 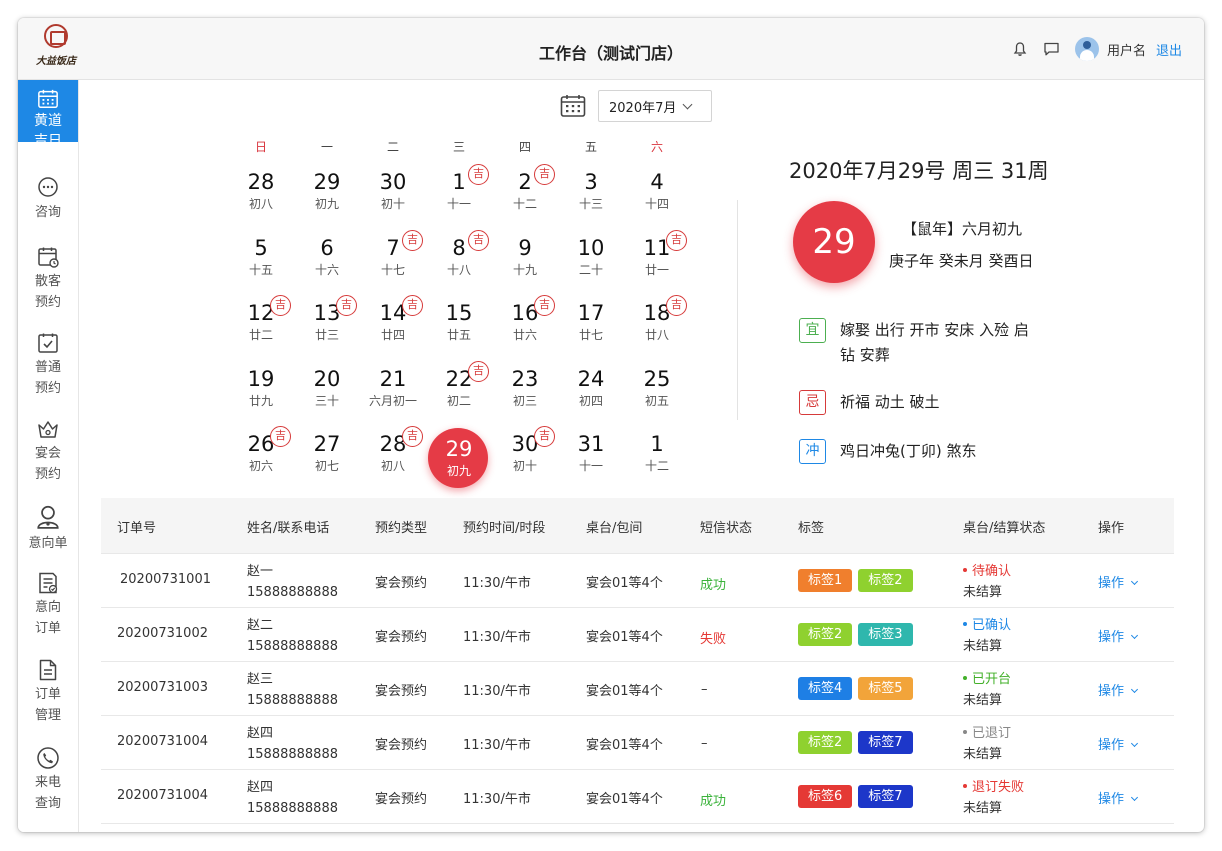 I want to click on calendar-day: 30 初十, so click(x=393, y=189).